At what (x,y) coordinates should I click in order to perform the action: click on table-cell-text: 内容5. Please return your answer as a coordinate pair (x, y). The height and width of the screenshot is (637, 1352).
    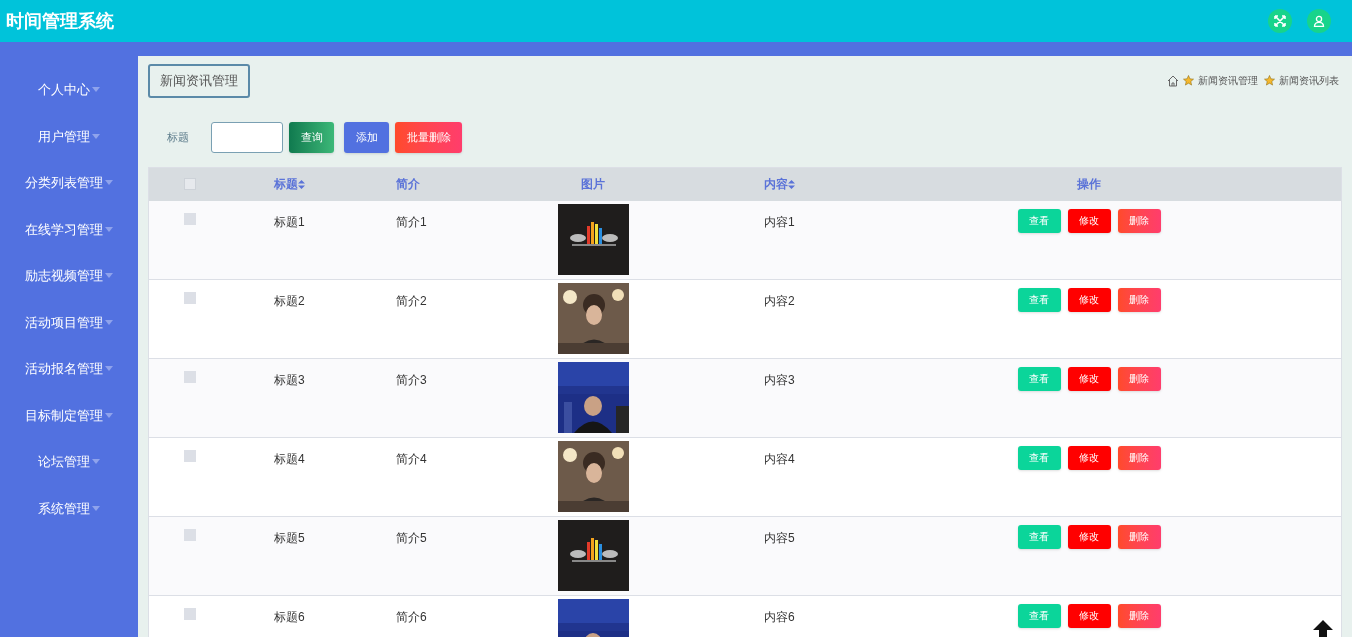
    Looking at the image, I should click on (779, 537).